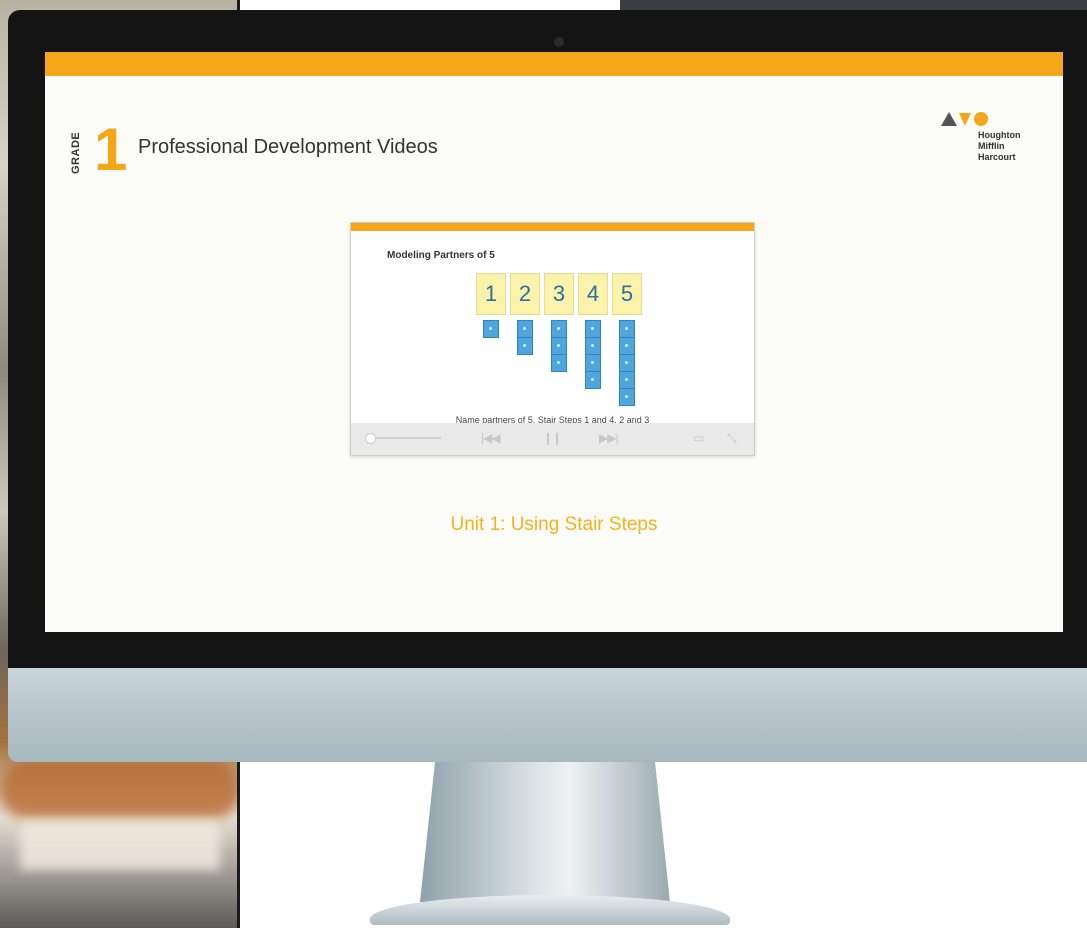 This screenshot has width=1087, height=928. What do you see at coordinates (491, 294) in the screenshot?
I see `number-card: 1` at bounding box center [491, 294].